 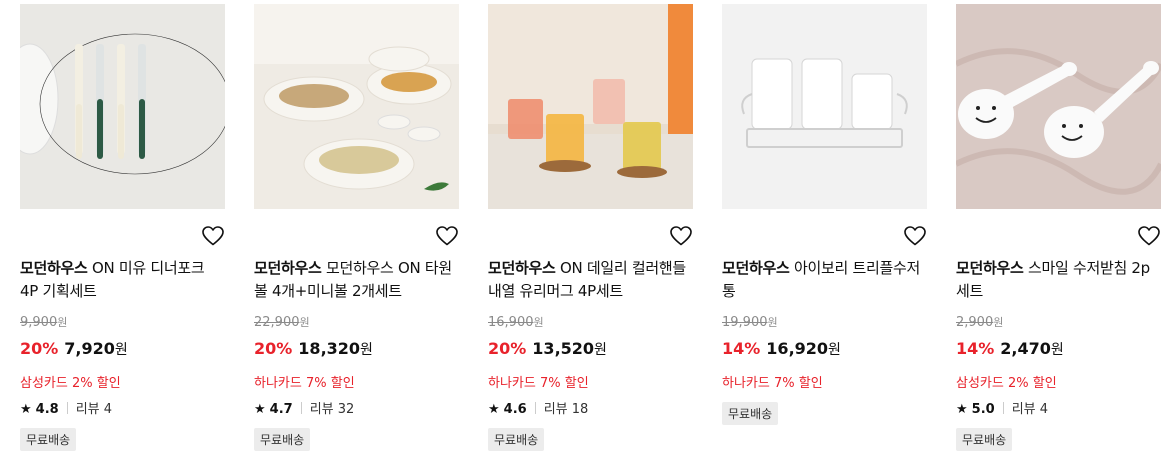 What do you see at coordinates (332, 409) in the screenshot?
I see `review-count: 리뷰 32` at bounding box center [332, 409].